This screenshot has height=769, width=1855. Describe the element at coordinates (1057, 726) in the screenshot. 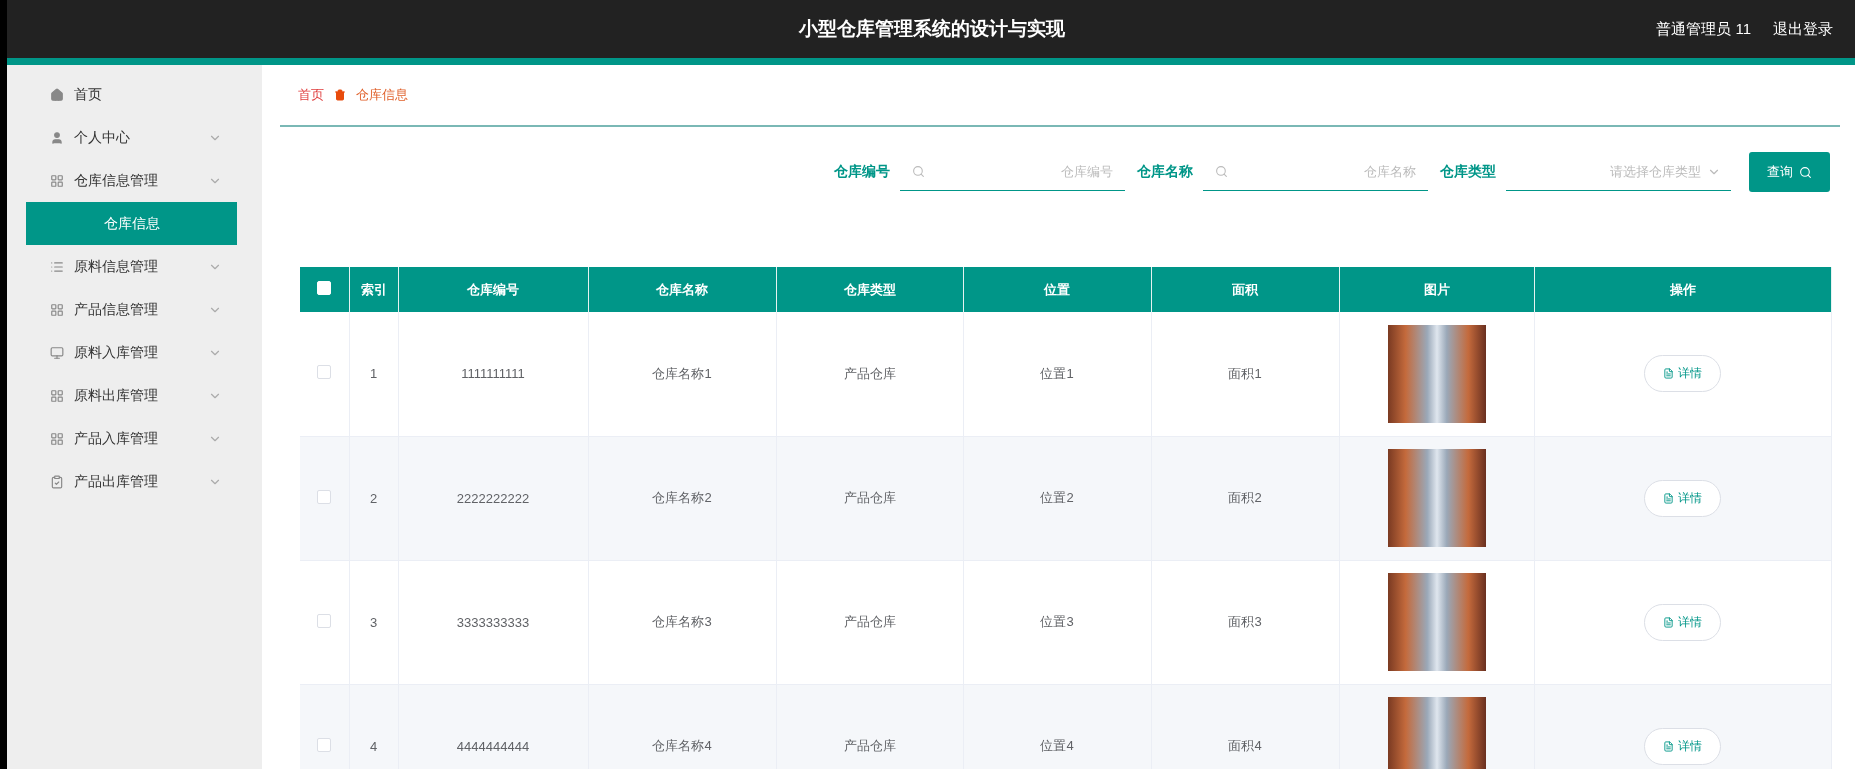

I see `table-cell: 位置4` at that location.